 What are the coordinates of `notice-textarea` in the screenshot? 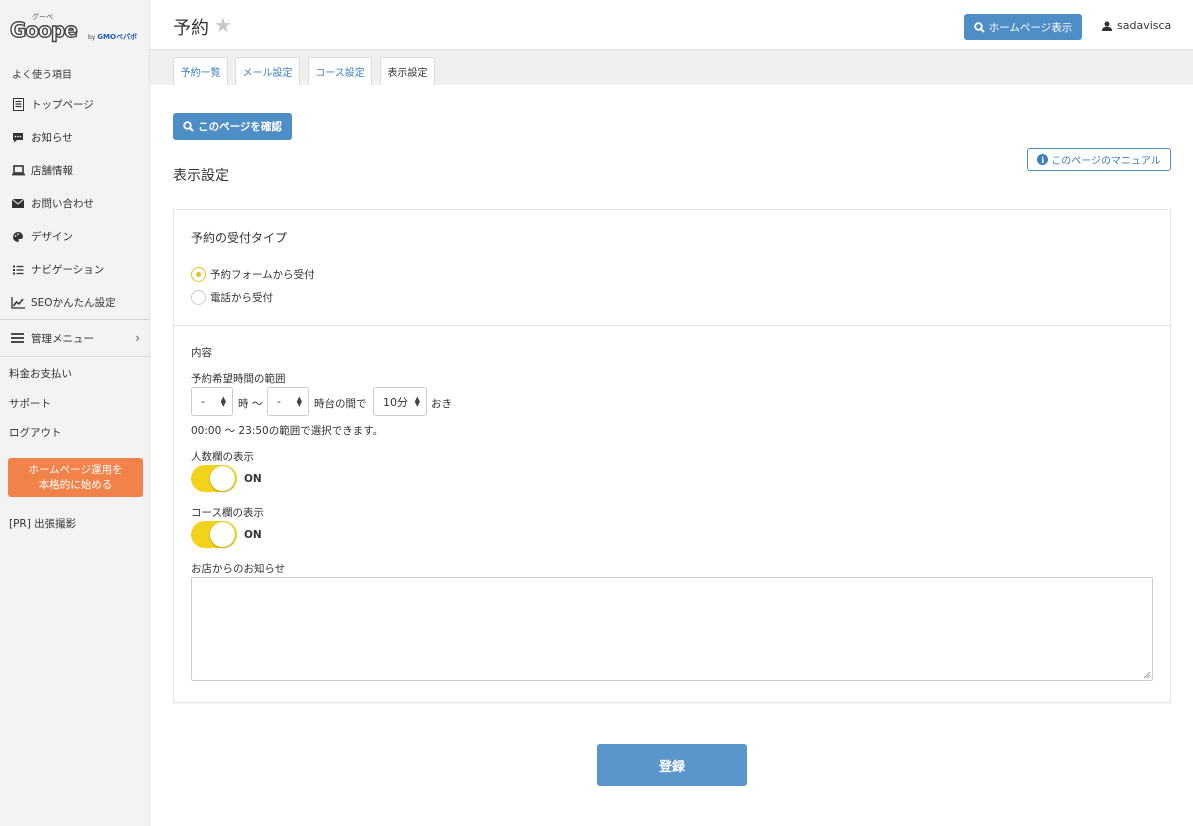 It's located at (672, 629).